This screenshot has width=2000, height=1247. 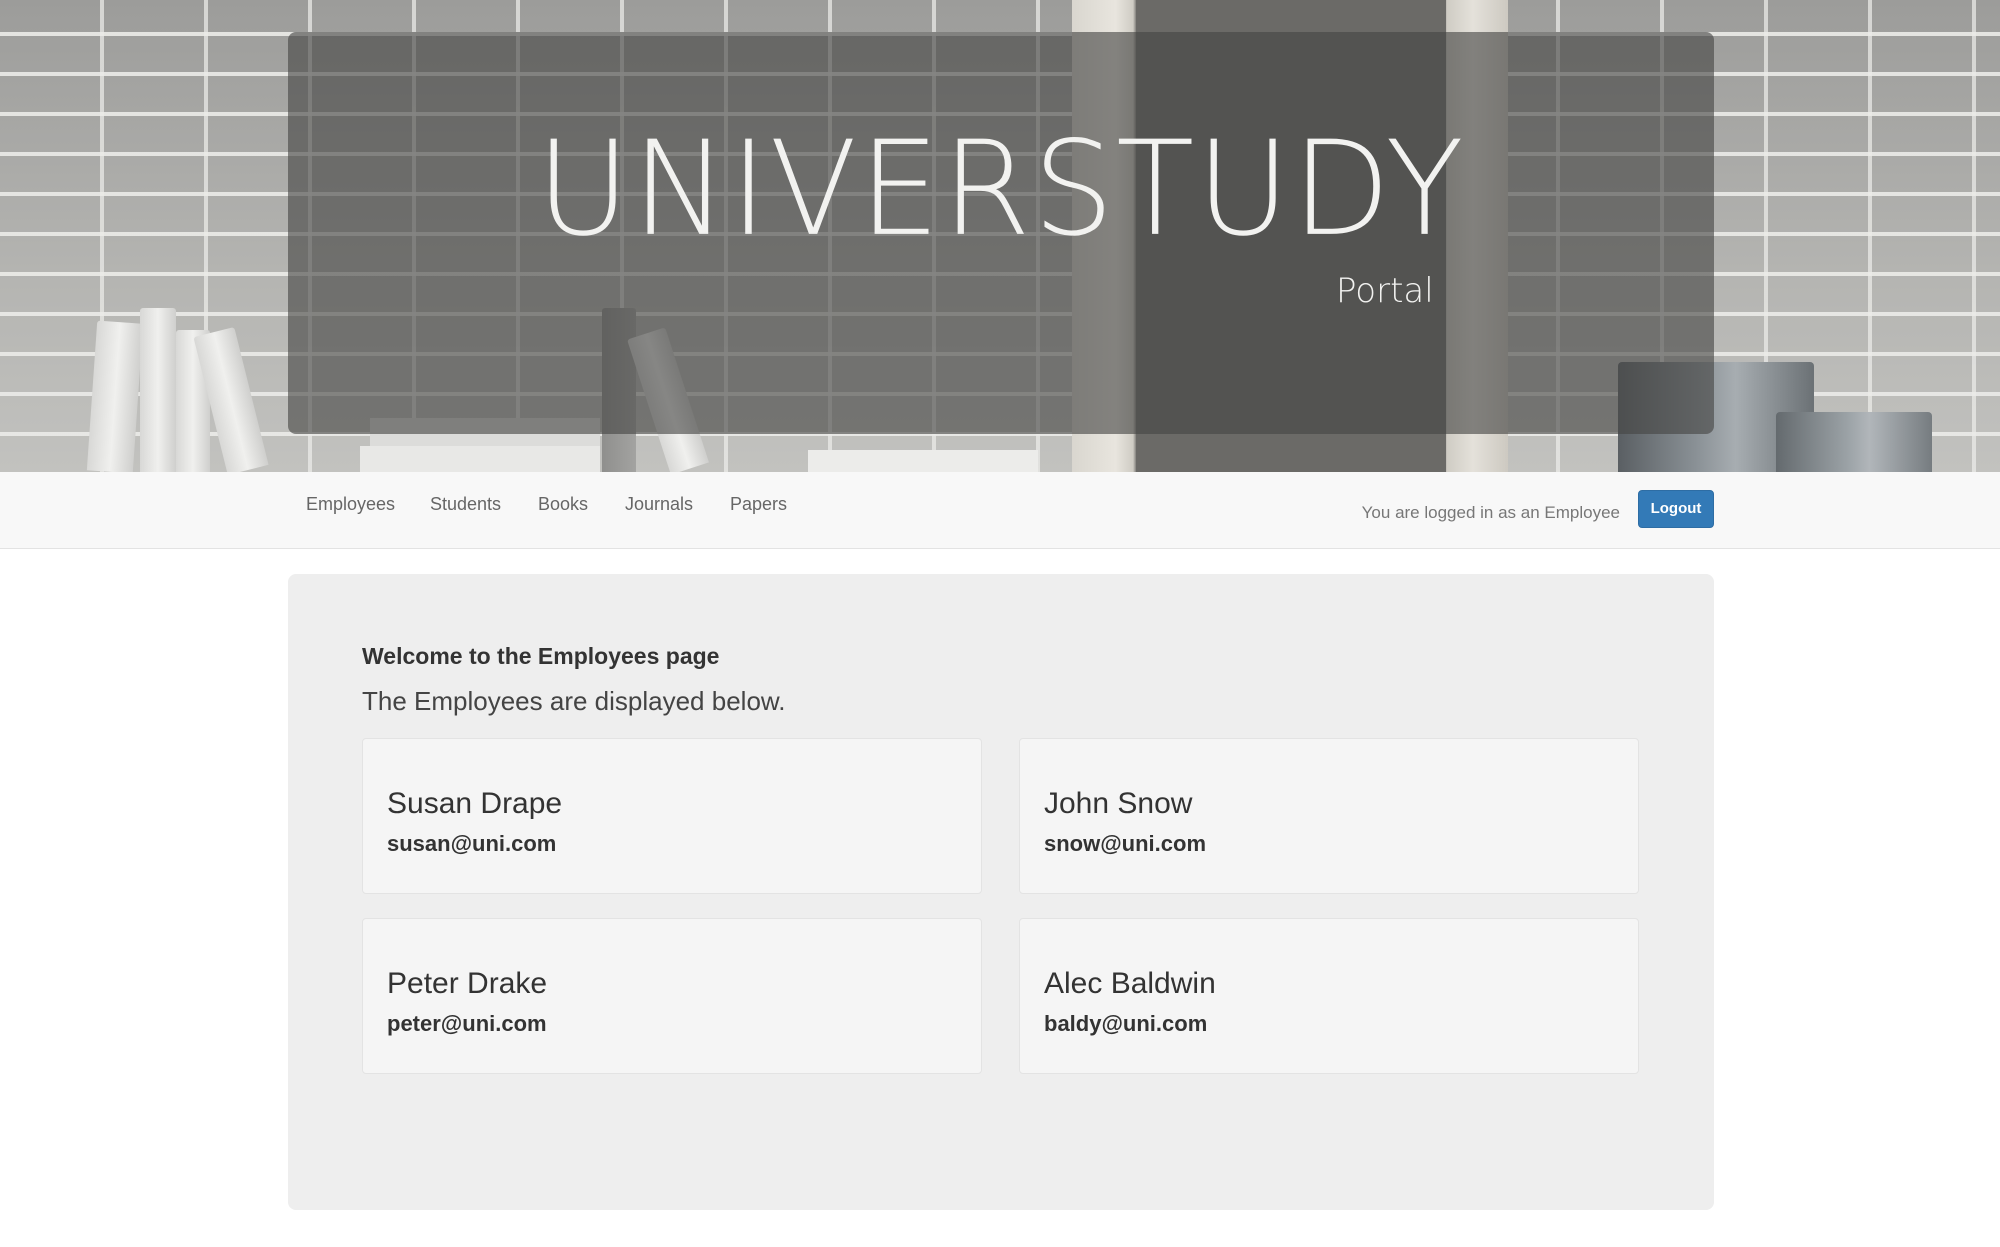 What do you see at coordinates (758, 504) in the screenshot?
I see `nav-papers-link: Papers` at bounding box center [758, 504].